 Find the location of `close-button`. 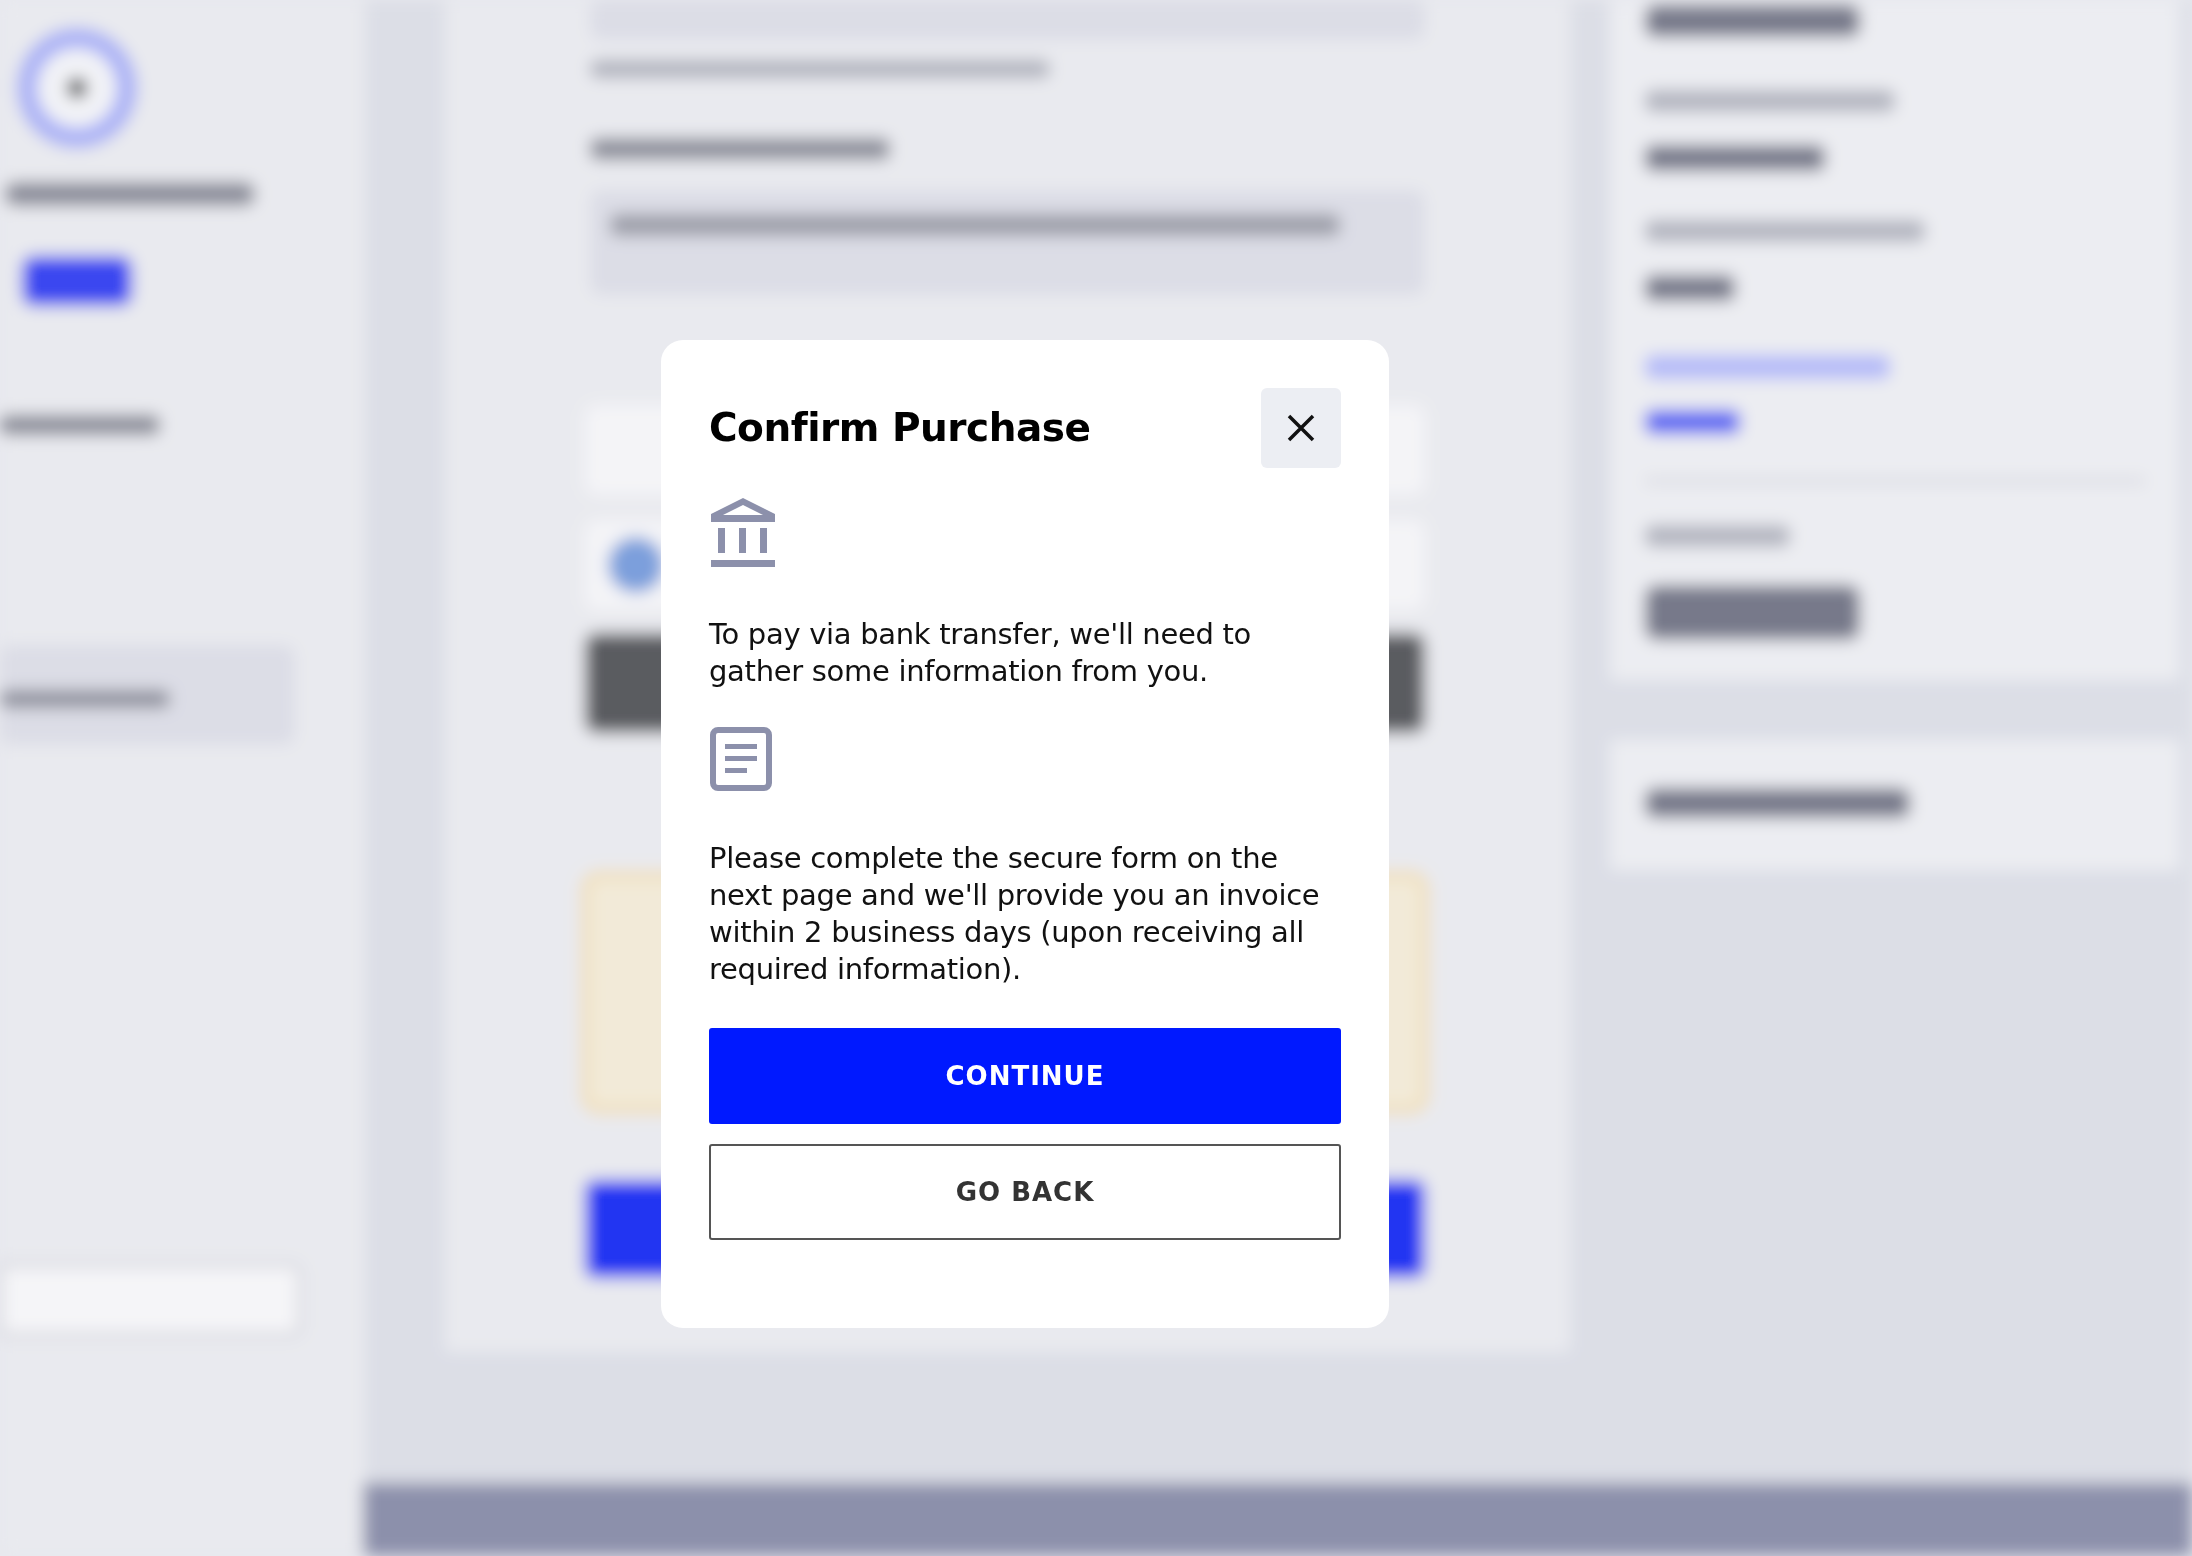

close-button is located at coordinates (1301, 428).